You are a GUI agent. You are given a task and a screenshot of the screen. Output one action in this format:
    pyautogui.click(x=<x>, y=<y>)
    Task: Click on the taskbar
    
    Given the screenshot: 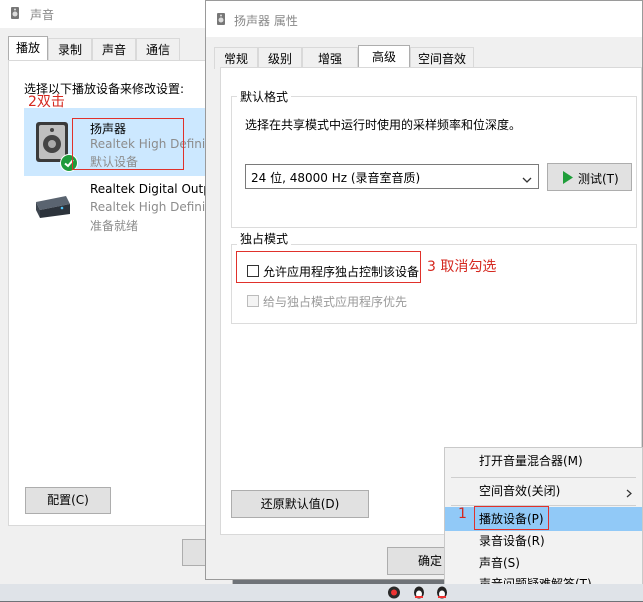 What is the action you would take?
    pyautogui.click(x=321, y=592)
    